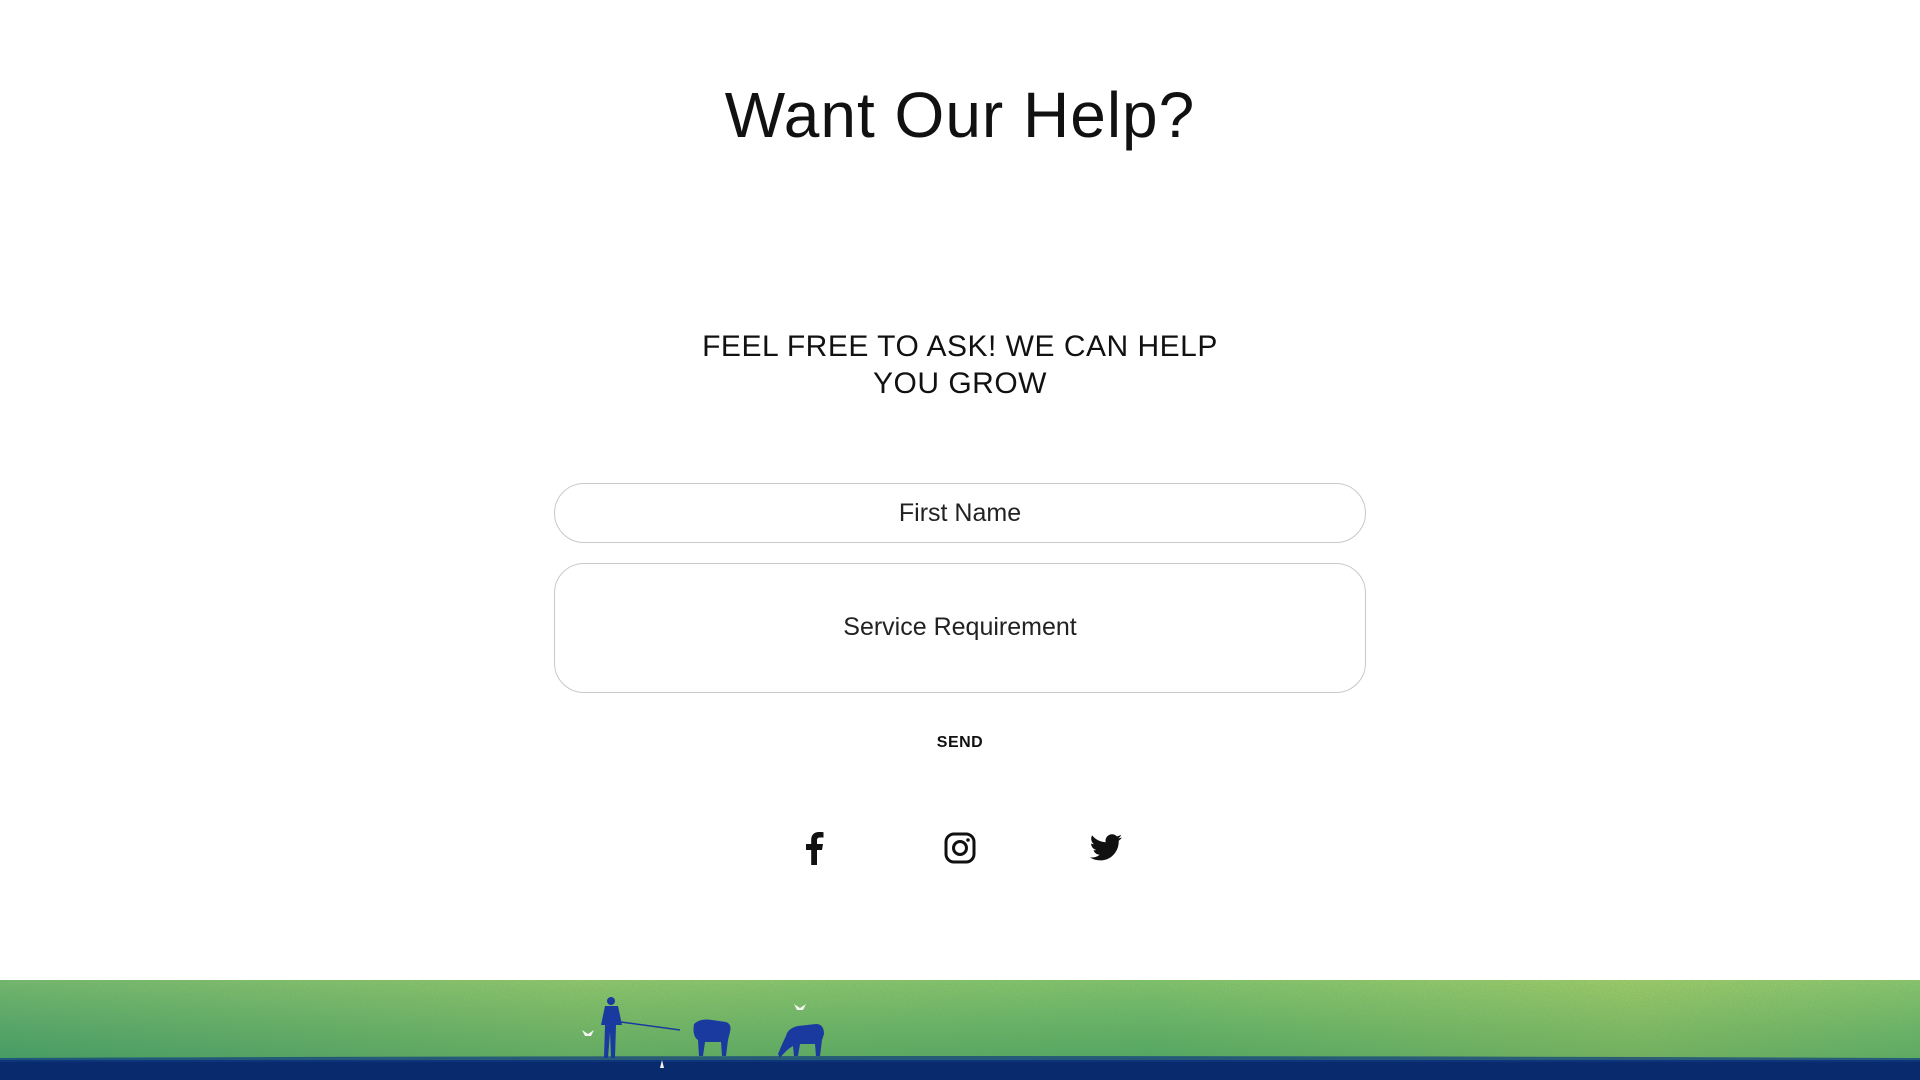 This screenshot has width=1920, height=1080. I want to click on twitter-icon, so click(1105, 847).